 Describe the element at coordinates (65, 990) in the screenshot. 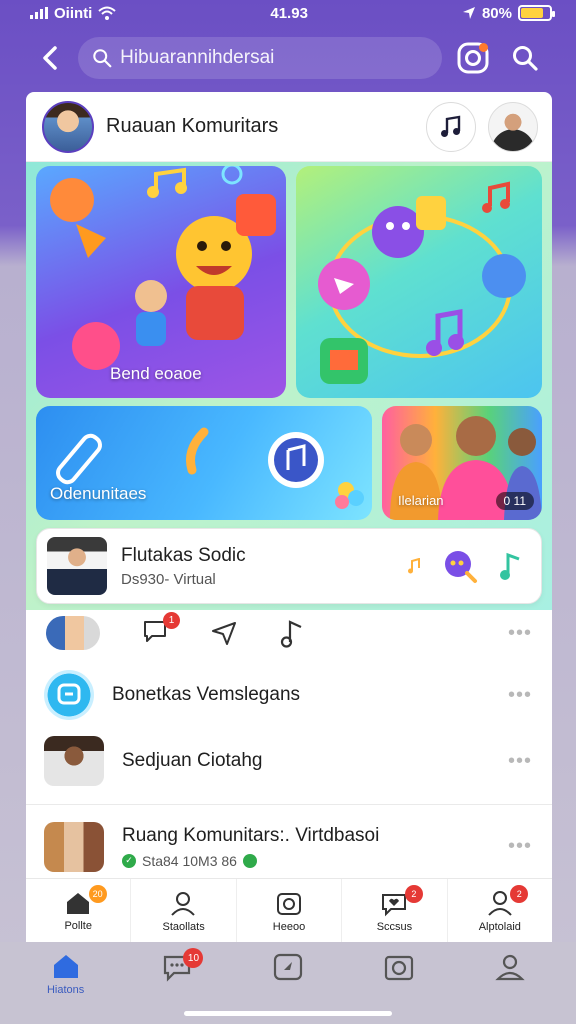

I see `nav-label: Hiatons` at that location.